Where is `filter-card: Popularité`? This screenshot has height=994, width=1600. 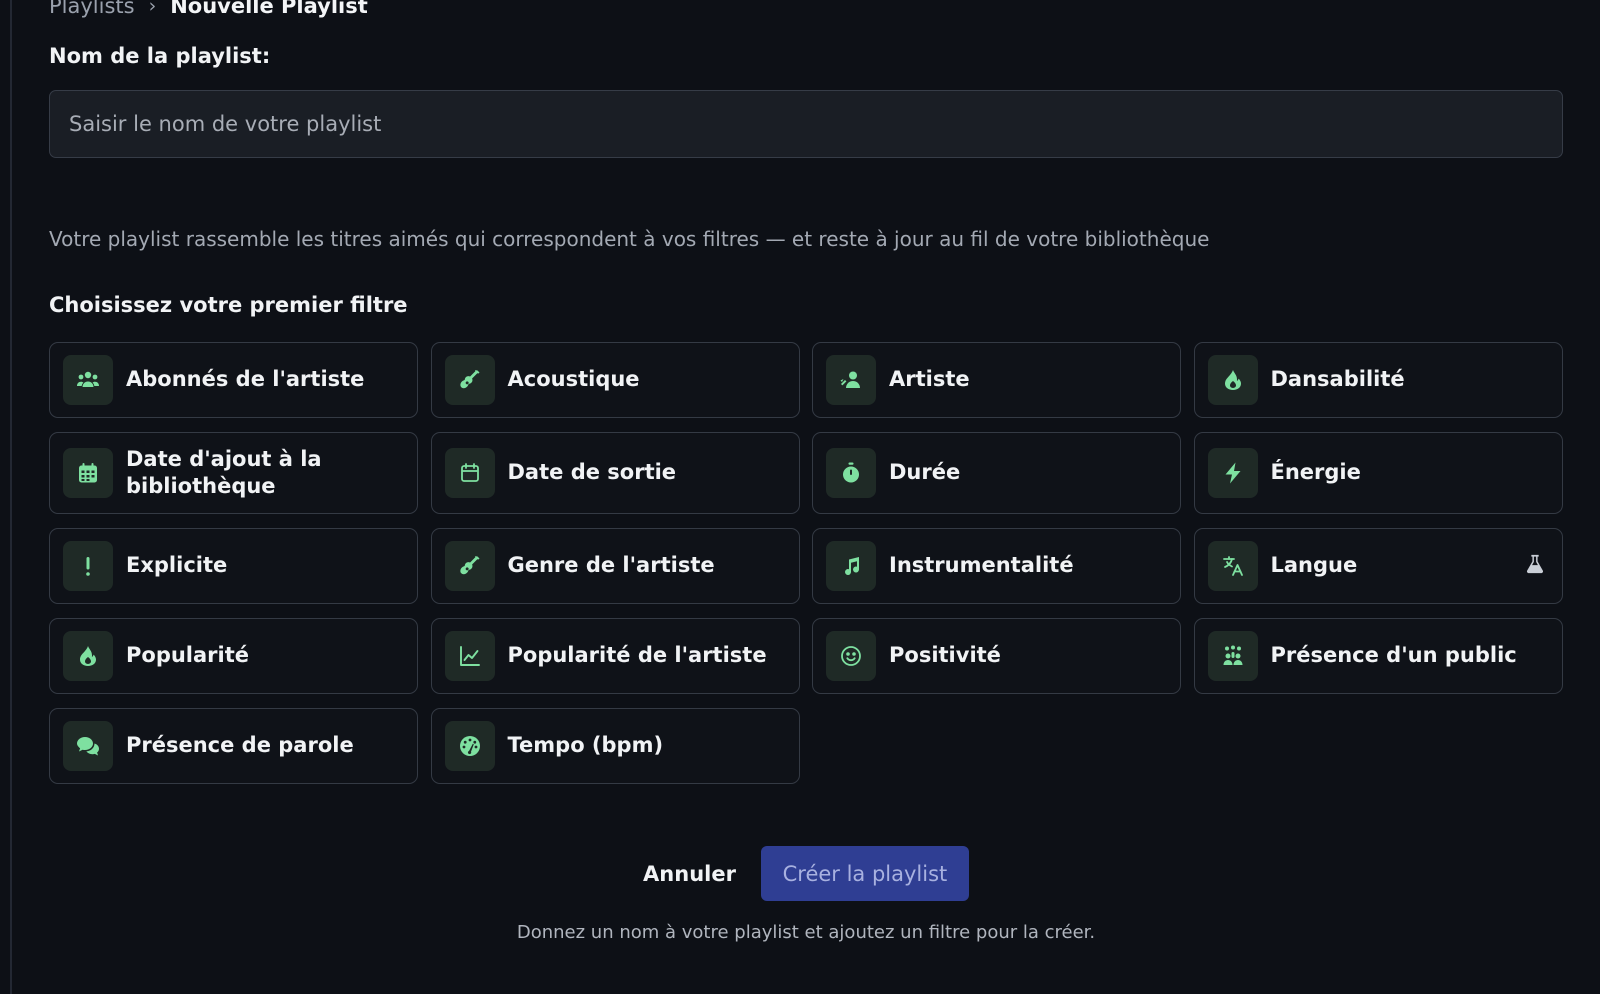 filter-card: Popularité is located at coordinates (233, 656).